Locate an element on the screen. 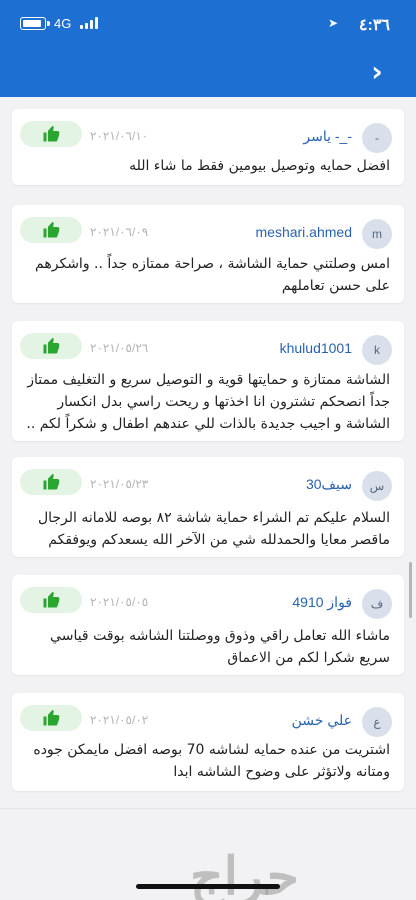 The width and height of the screenshot is (416, 900). review-username: فواز 4910 is located at coordinates (322, 602).